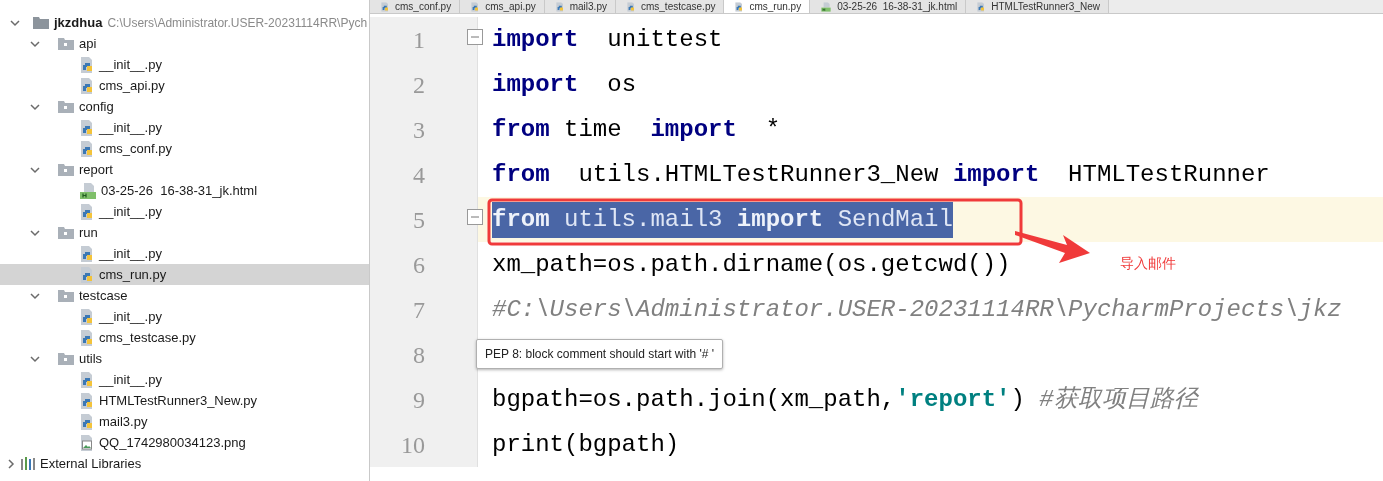  I want to click on code-line: import os, so click(564, 84).